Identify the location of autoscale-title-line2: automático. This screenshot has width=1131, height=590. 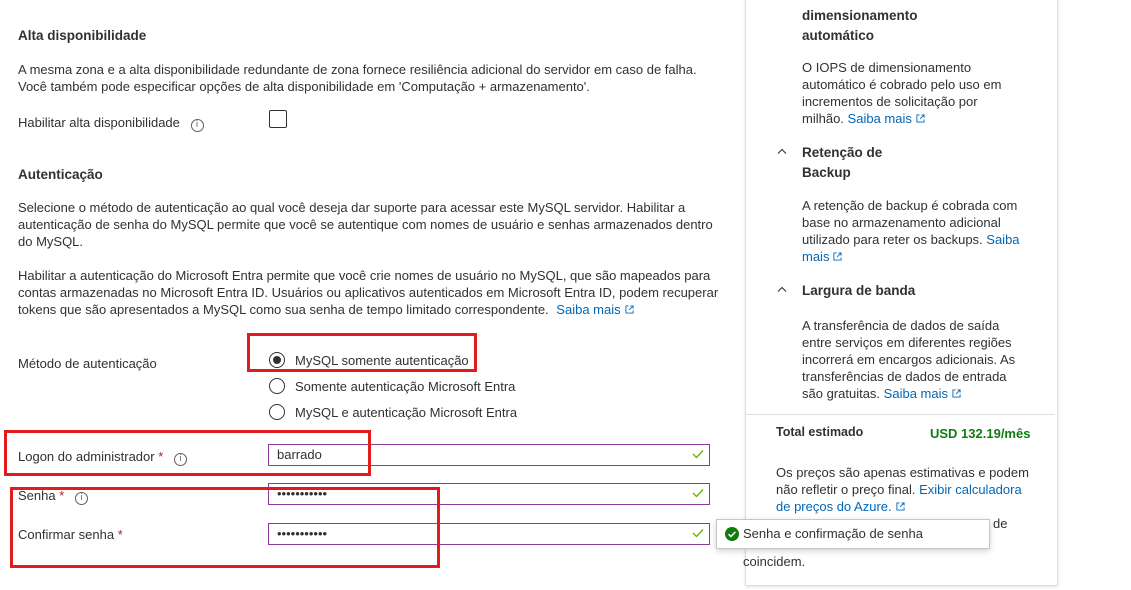
(838, 35).